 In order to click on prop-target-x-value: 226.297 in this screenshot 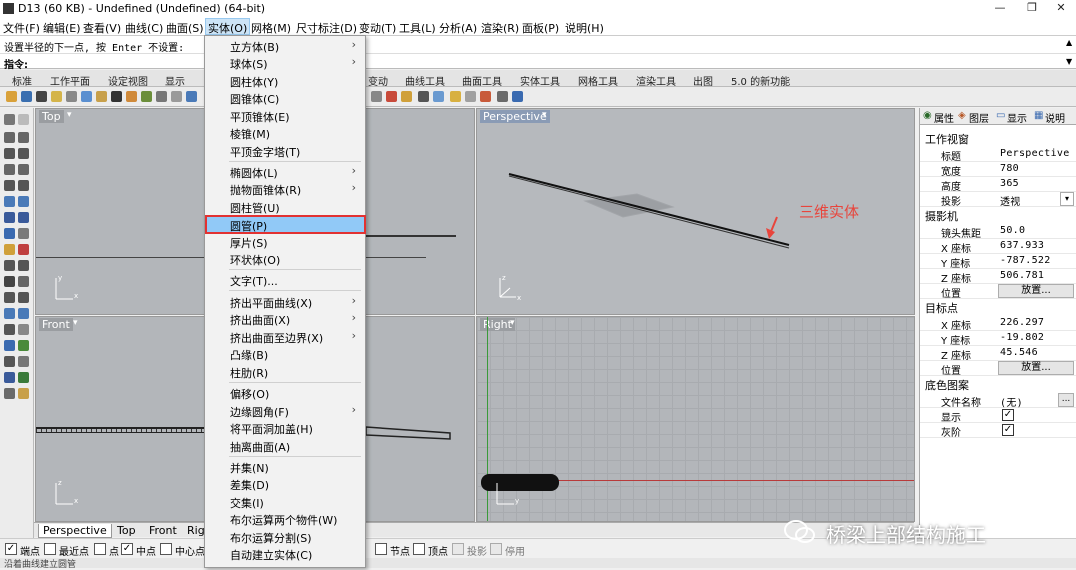, I will do `click(1022, 322)`.